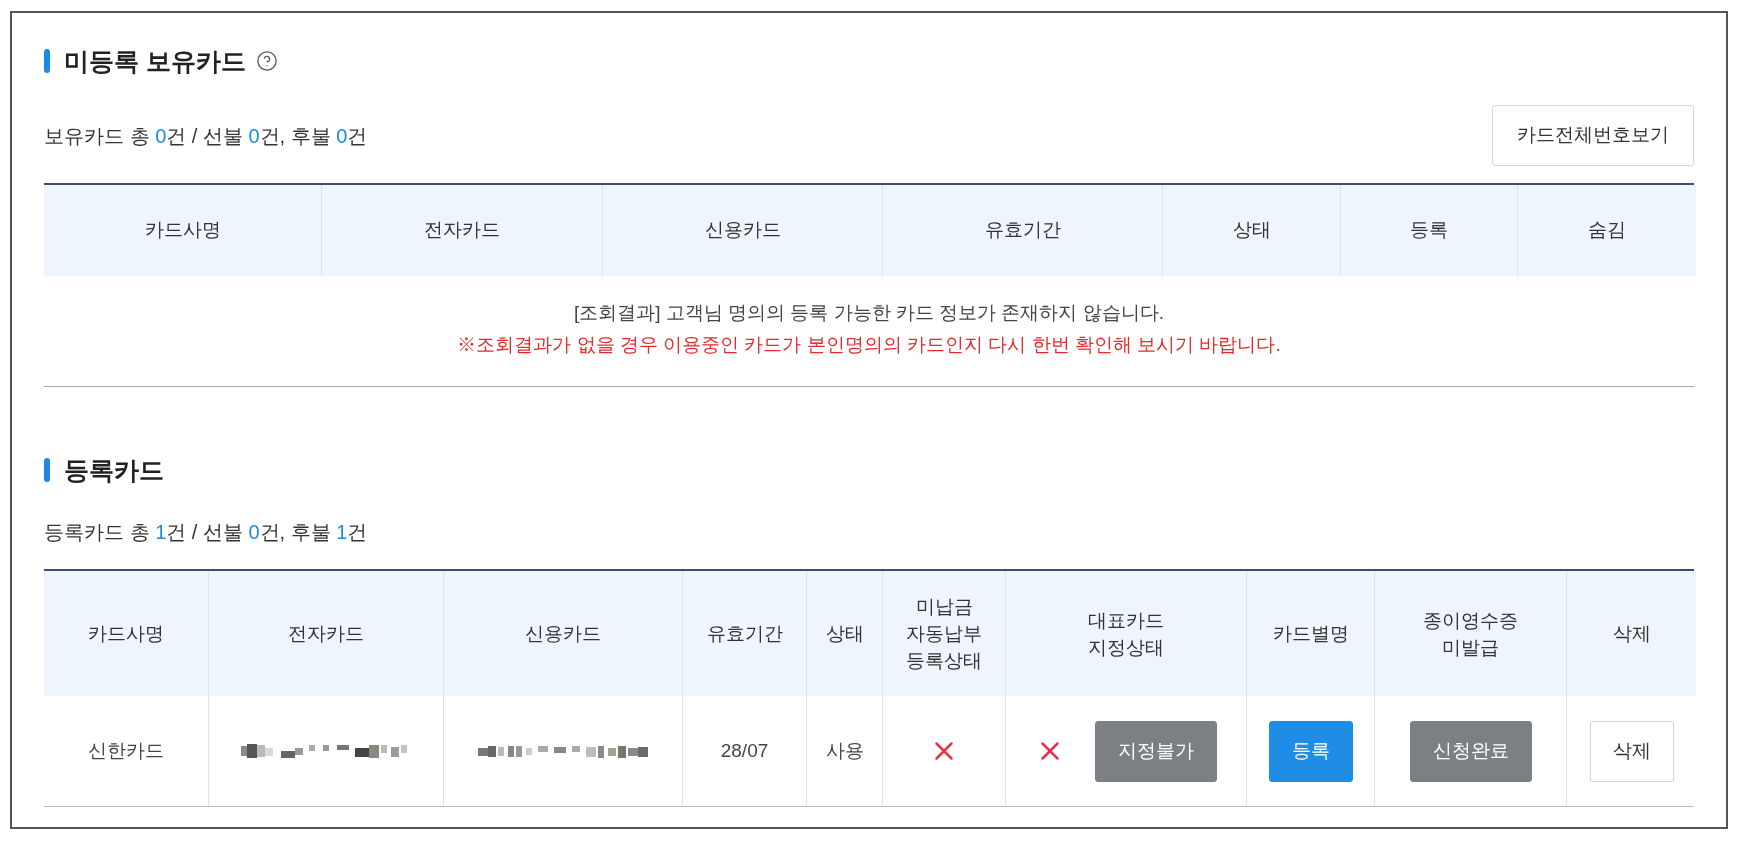 The image size is (1738, 844). What do you see at coordinates (266, 61) in the screenshot?
I see `help-icon` at bounding box center [266, 61].